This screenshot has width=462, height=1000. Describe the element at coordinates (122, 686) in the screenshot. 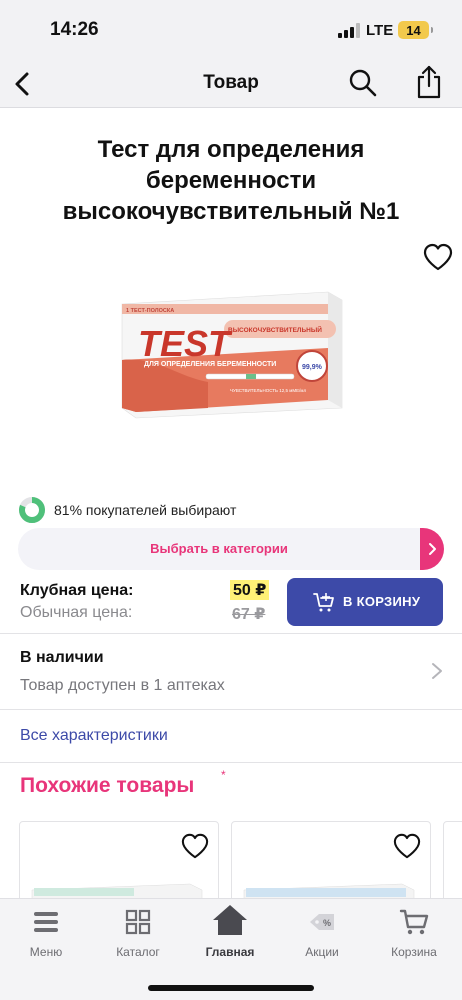

I see `stock-availability-text: Товар доступен в 1 аптеках` at that location.